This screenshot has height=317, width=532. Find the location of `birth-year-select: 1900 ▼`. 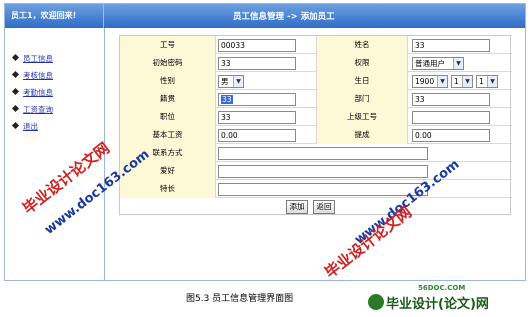

birth-year-select: 1900 ▼ is located at coordinates (430, 81).